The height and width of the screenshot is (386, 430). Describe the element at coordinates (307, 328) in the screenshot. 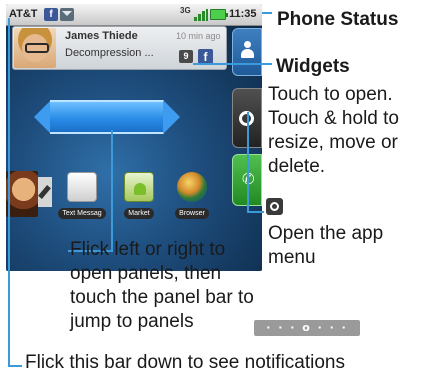

I see `panel-indicator: · · · o · · ·` at that location.